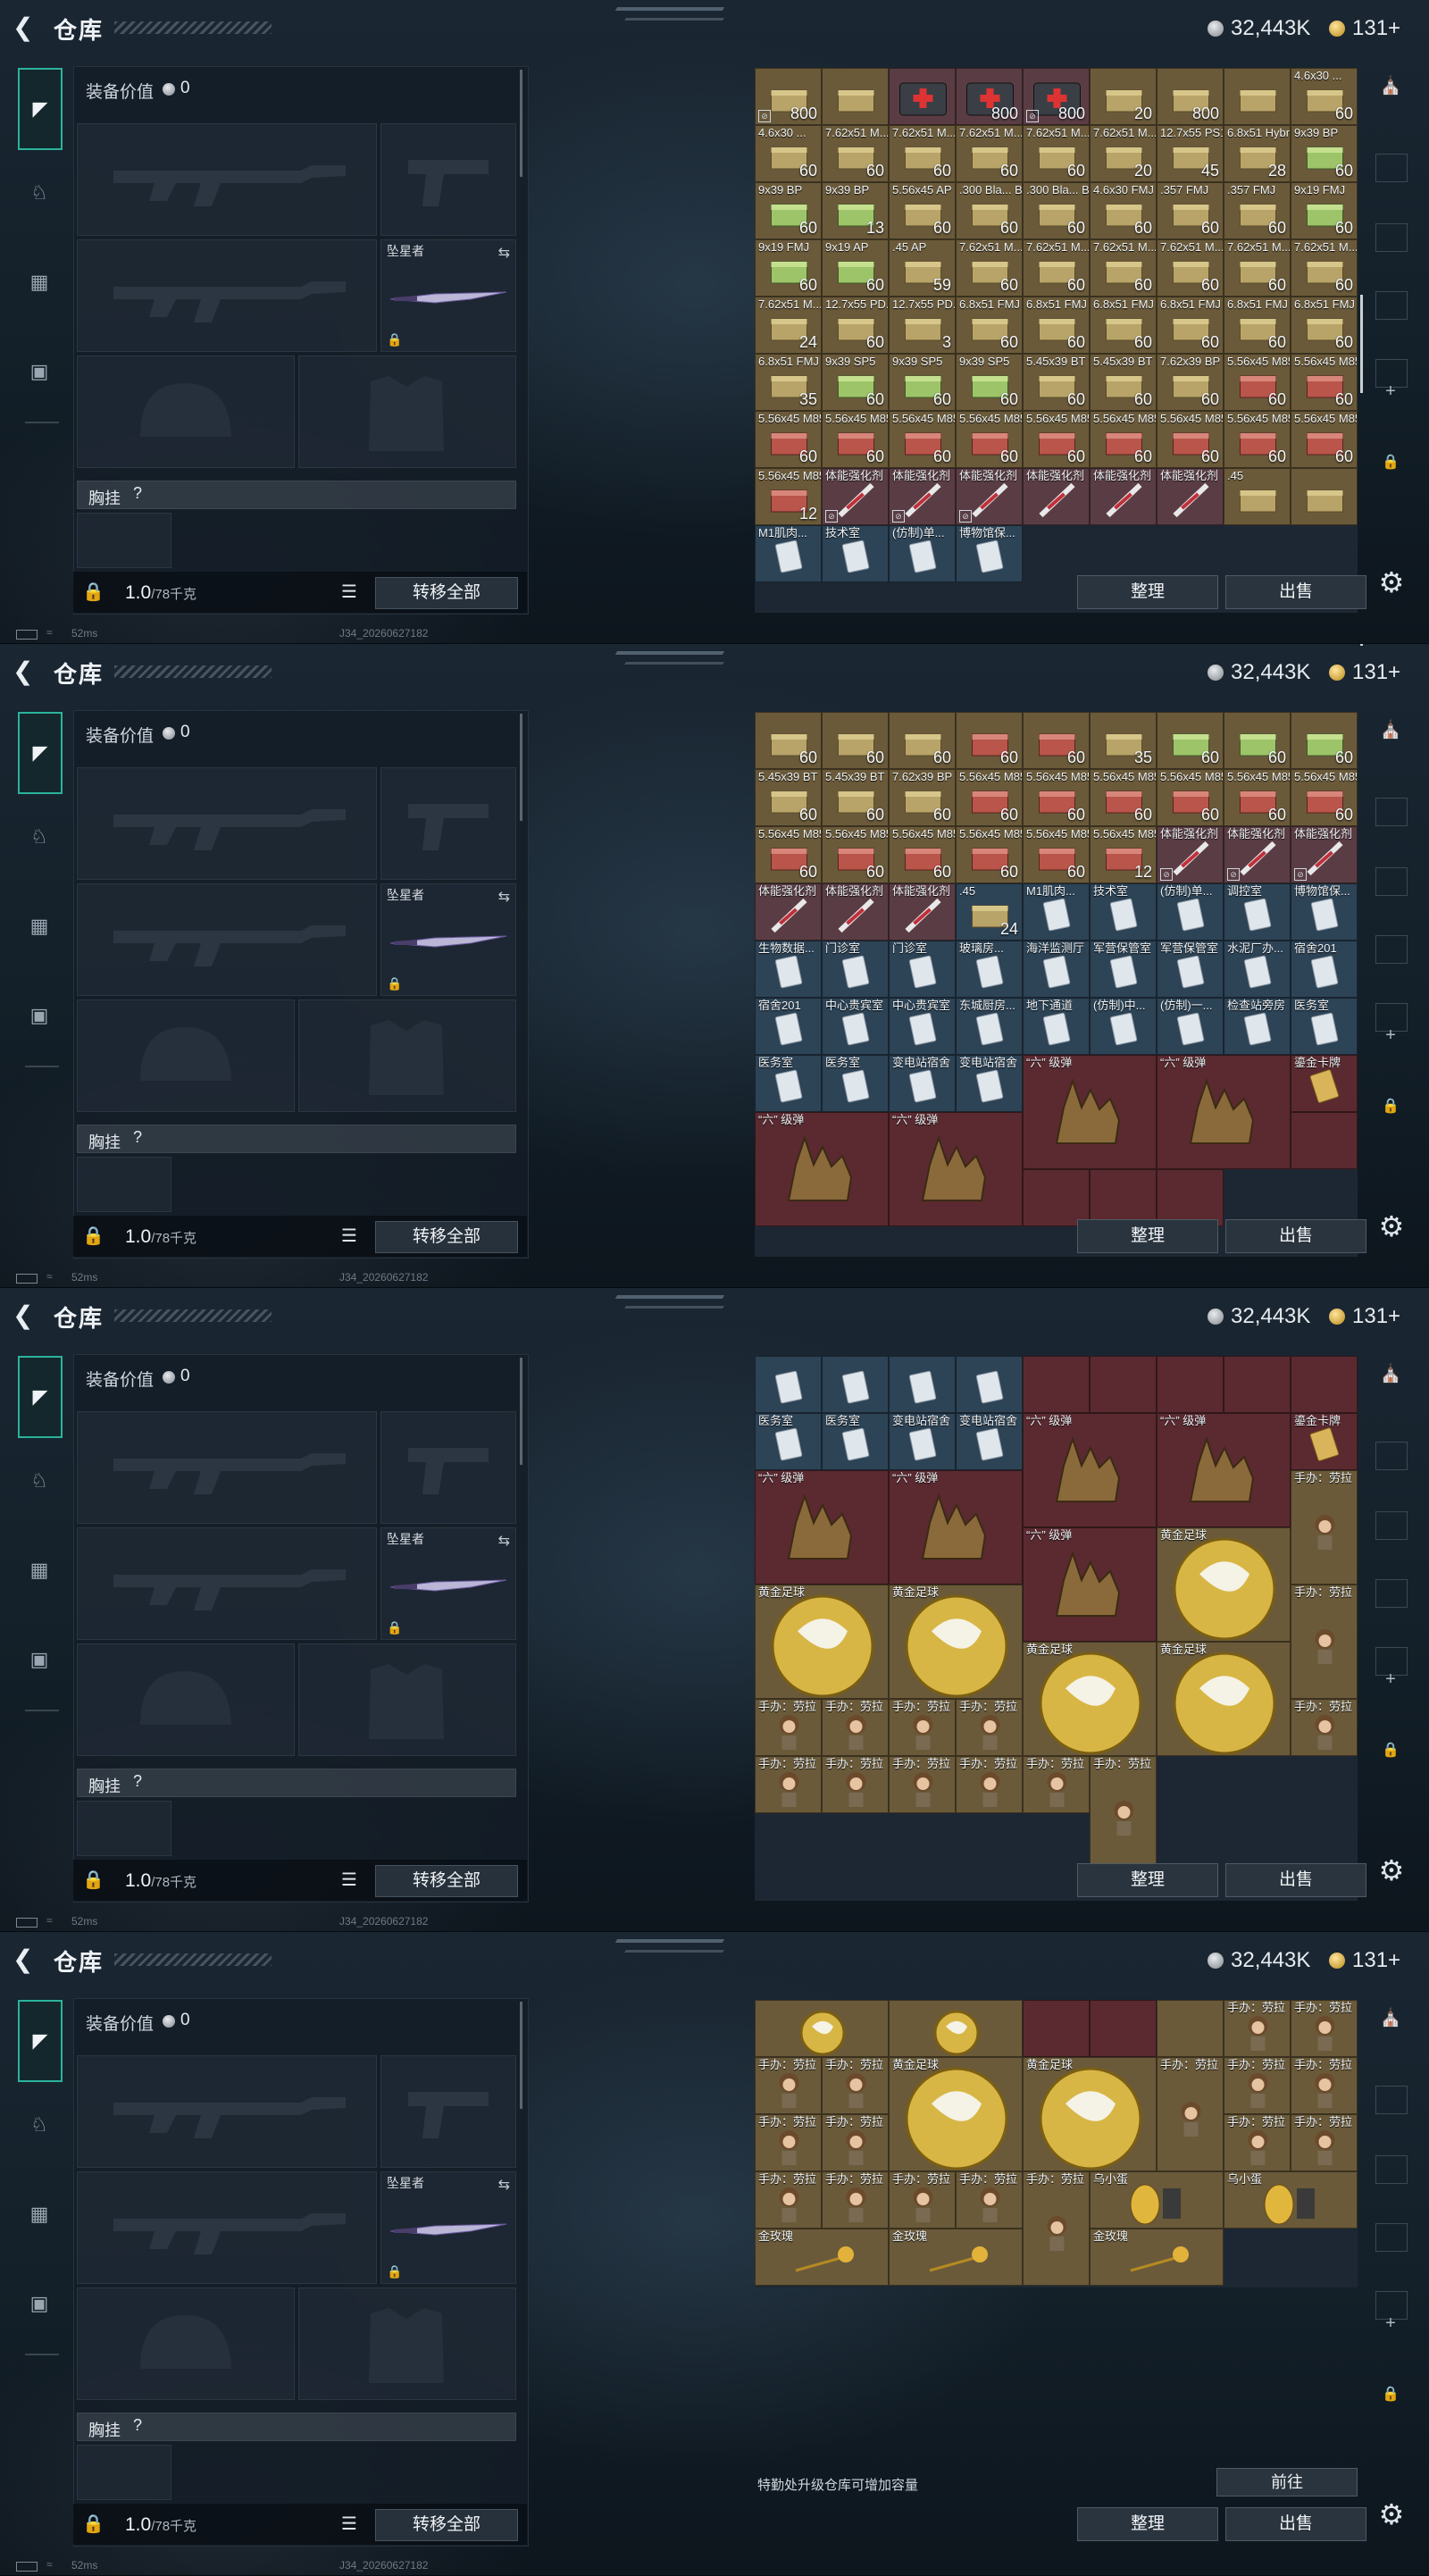  What do you see at coordinates (1391, 2514) in the screenshot?
I see `gear-icon: ⚙` at bounding box center [1391, 2514].